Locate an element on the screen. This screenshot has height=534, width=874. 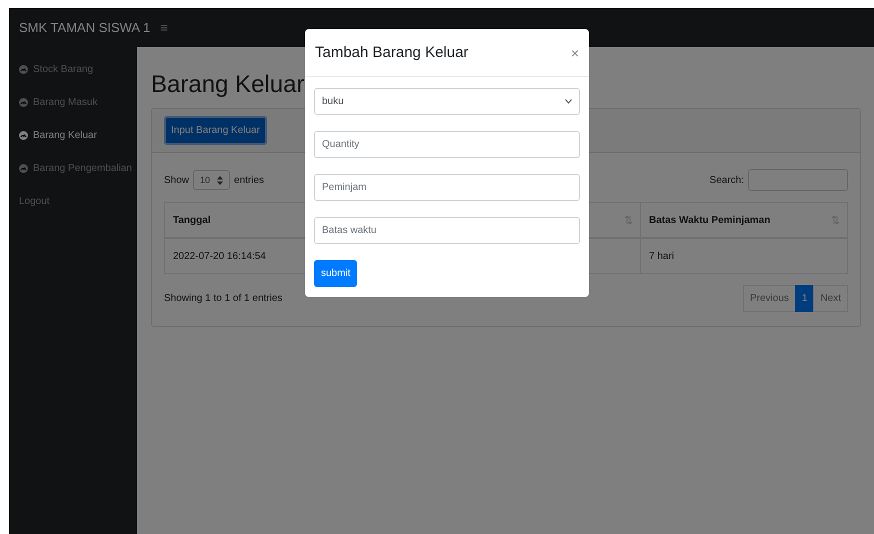
sidebar-item: Stock Barang is located at coordinates (73, 69).